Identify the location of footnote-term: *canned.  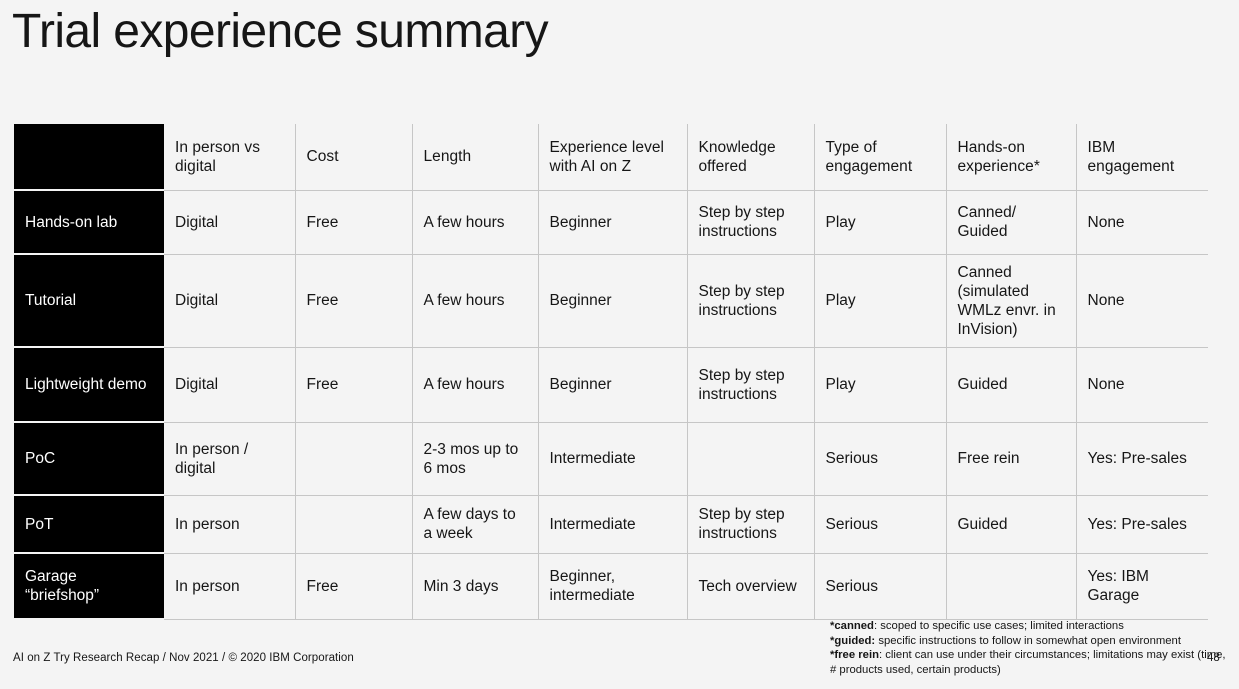
(852, 626).